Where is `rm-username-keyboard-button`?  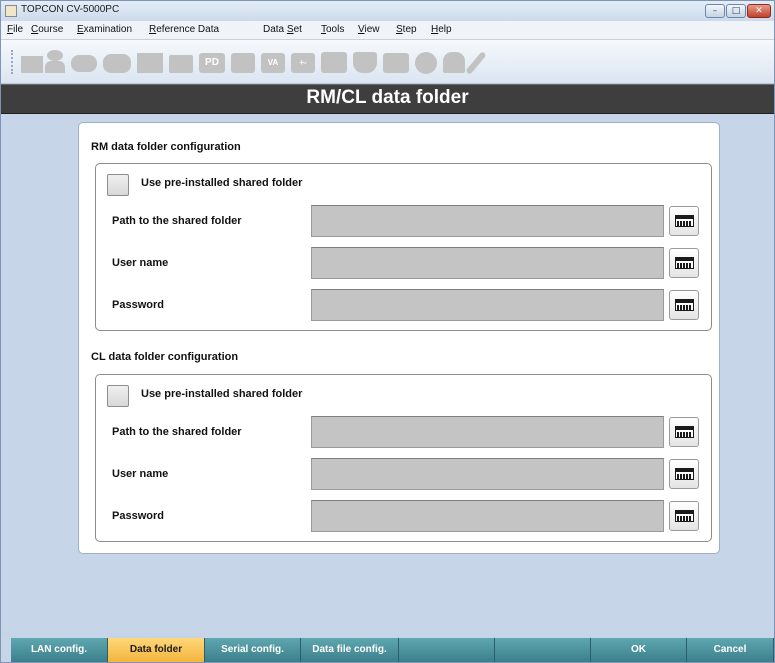 rm-username-keyboard-button is located at coordinates (684, 263).